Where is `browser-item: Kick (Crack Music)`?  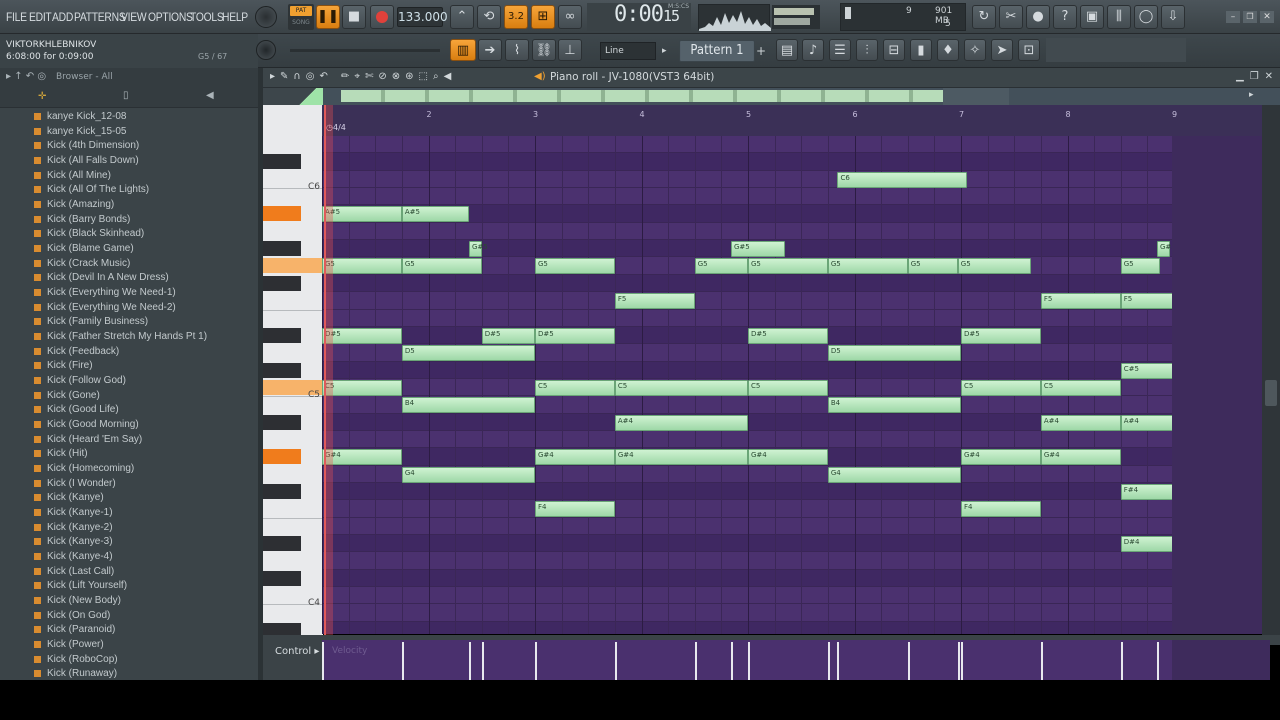 browser-item: Kick (Crack Music) is located at coordinates (82, 263).